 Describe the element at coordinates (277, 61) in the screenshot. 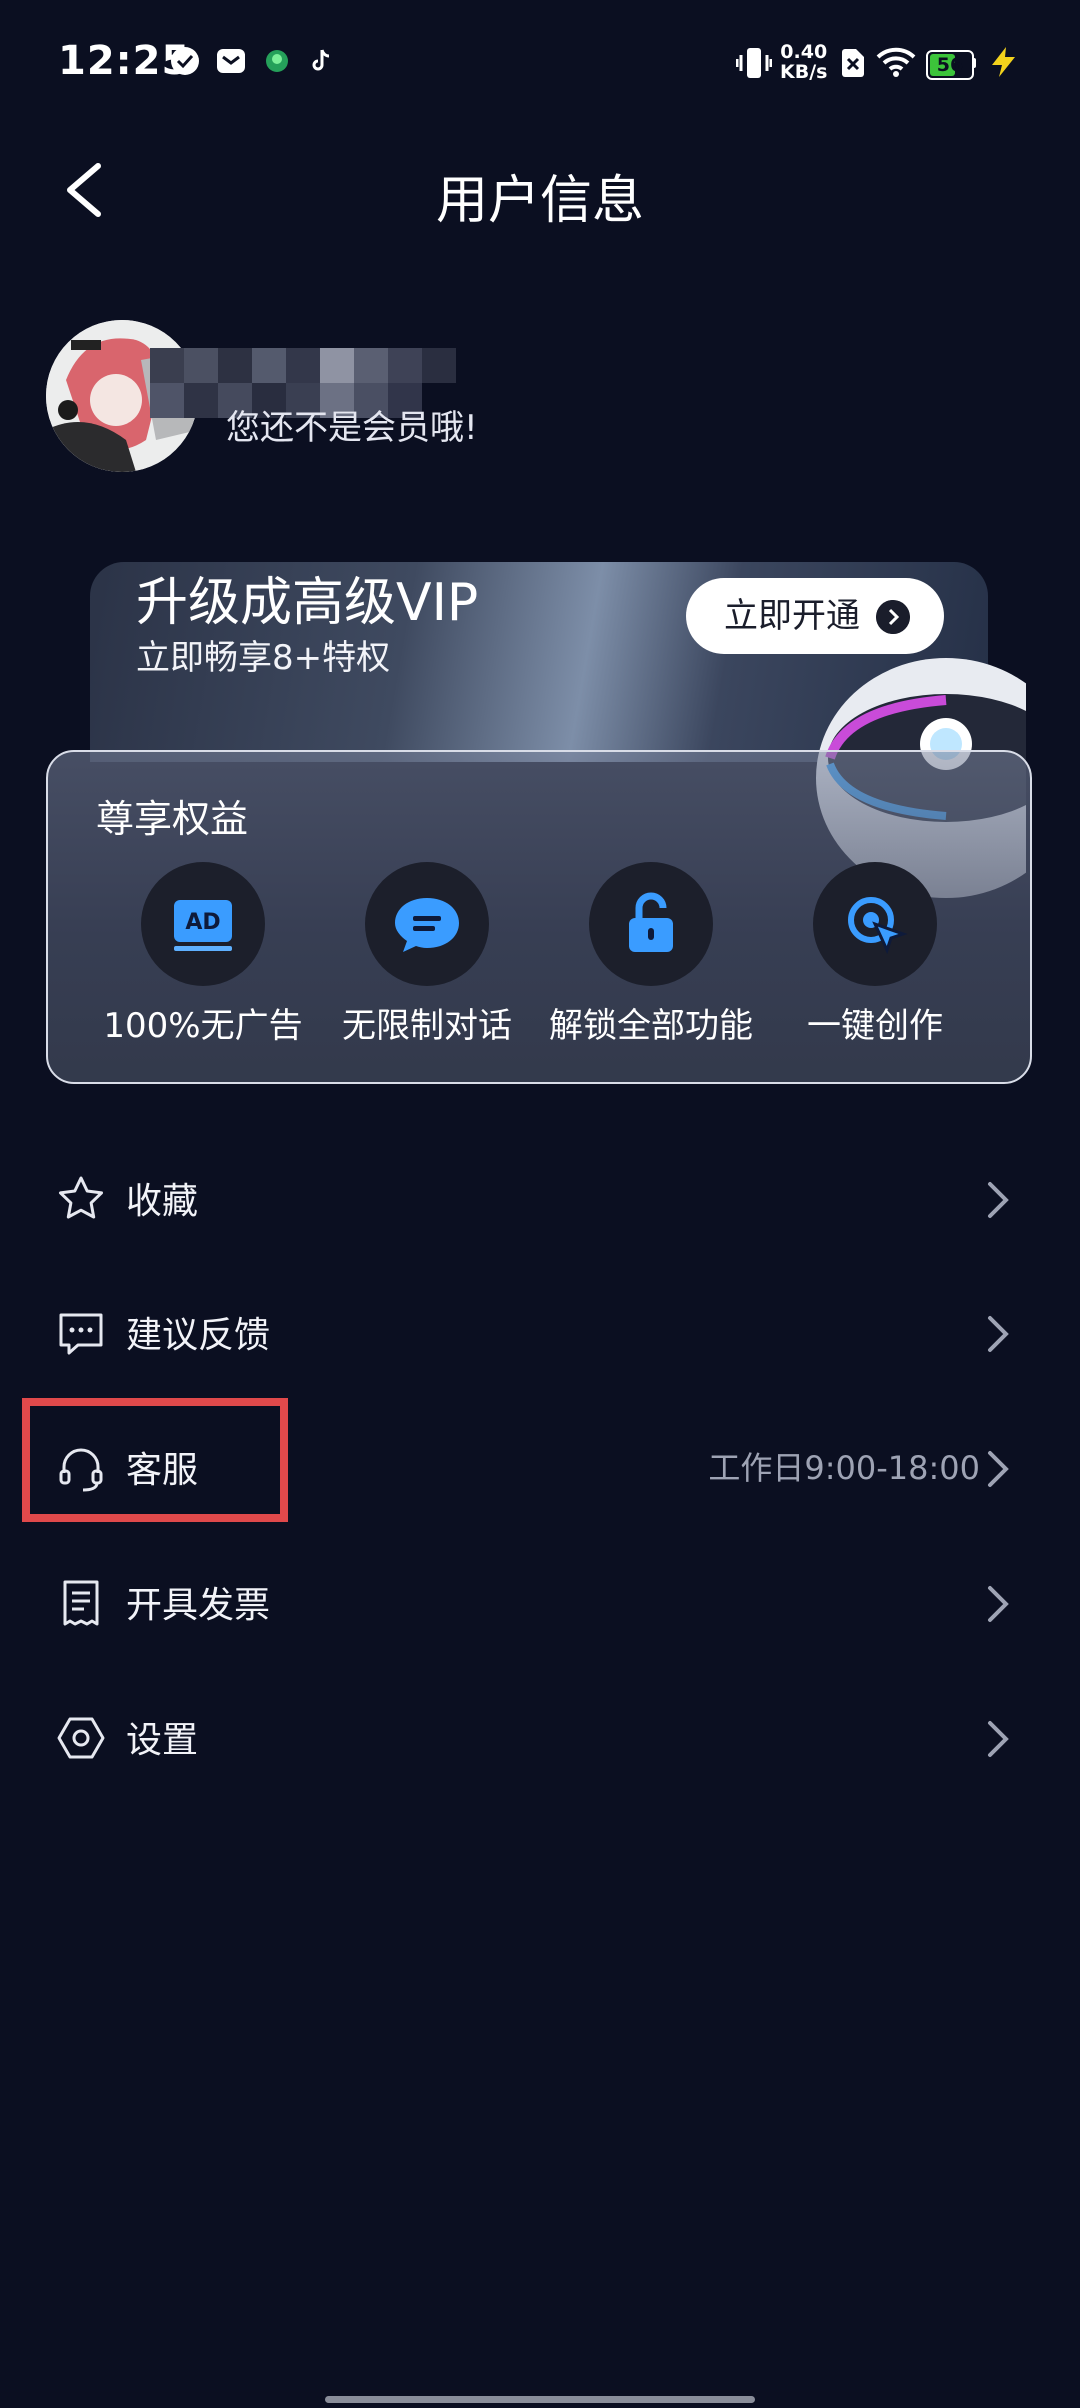

I see `app-icon` at that location.